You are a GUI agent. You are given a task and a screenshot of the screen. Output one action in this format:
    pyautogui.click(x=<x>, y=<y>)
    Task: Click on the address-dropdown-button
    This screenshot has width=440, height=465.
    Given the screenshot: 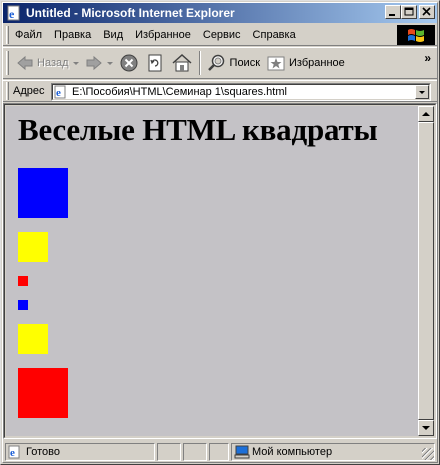 What is the action you would take?
    pyautogui.click(x=422, y=92)
    